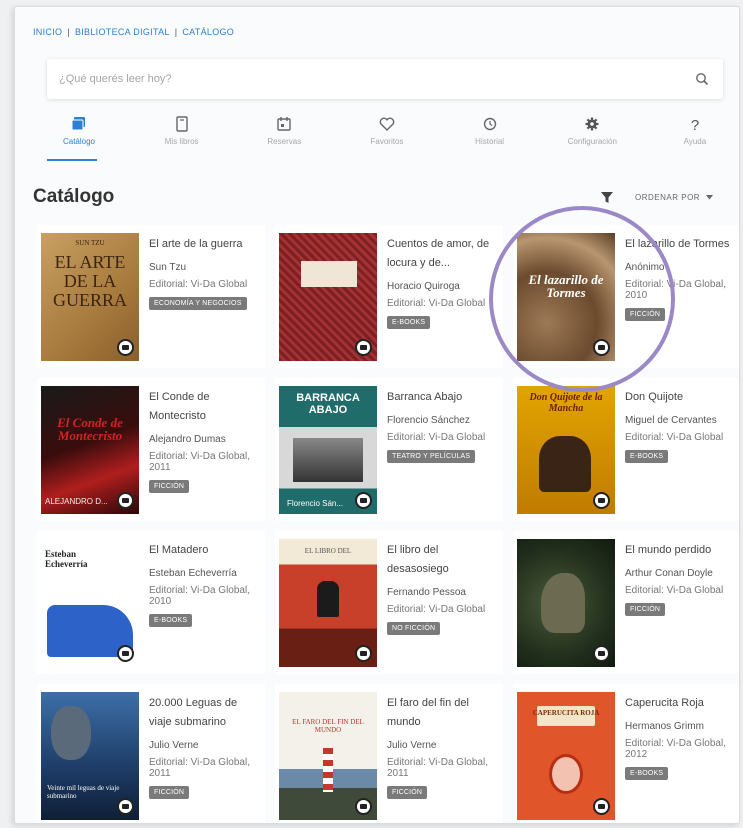 Image resolution: width=743 pixels, height=828 pixels. I want to click on breadcrumb-inicio: INICIO, so click(47, 32).